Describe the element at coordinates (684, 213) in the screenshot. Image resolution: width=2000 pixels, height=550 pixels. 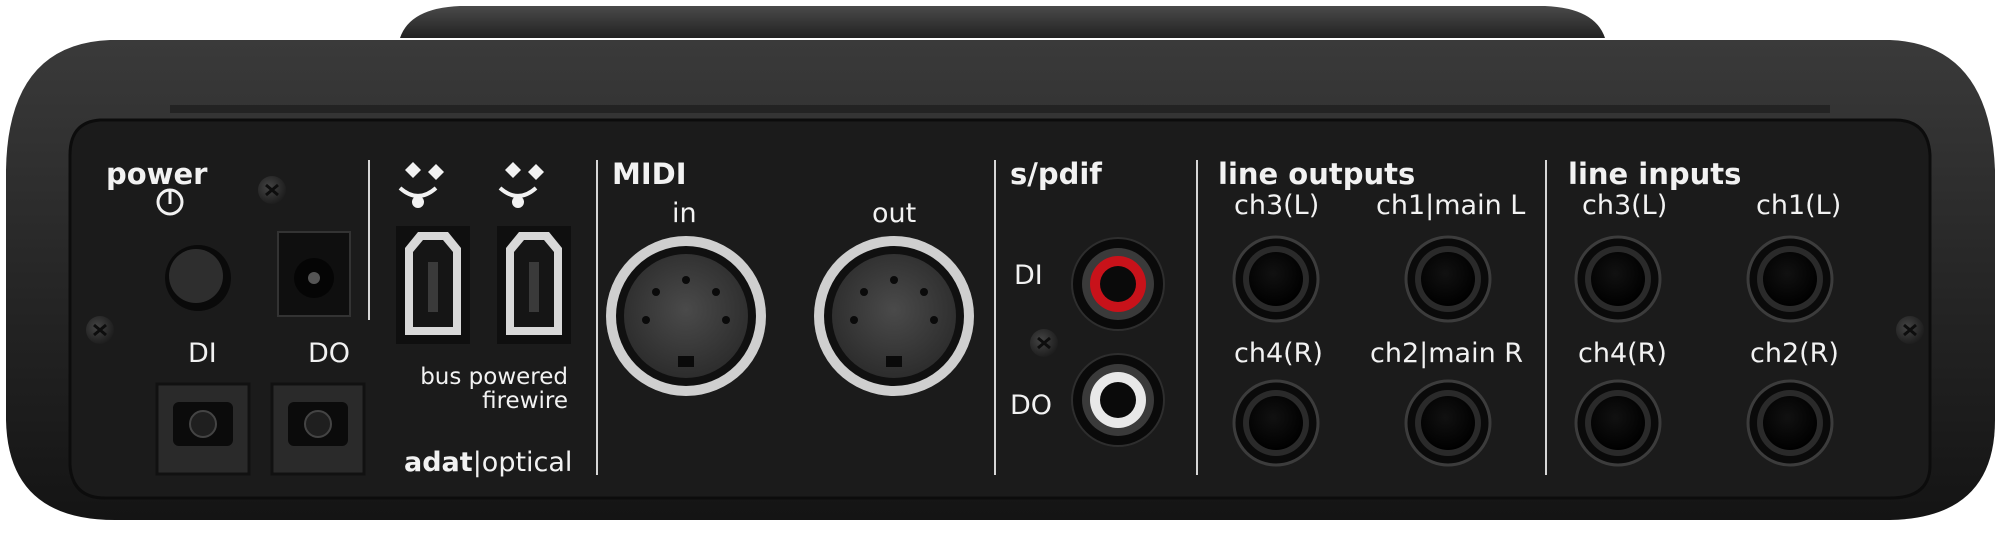
I see `midi-in-label: in` at that location.